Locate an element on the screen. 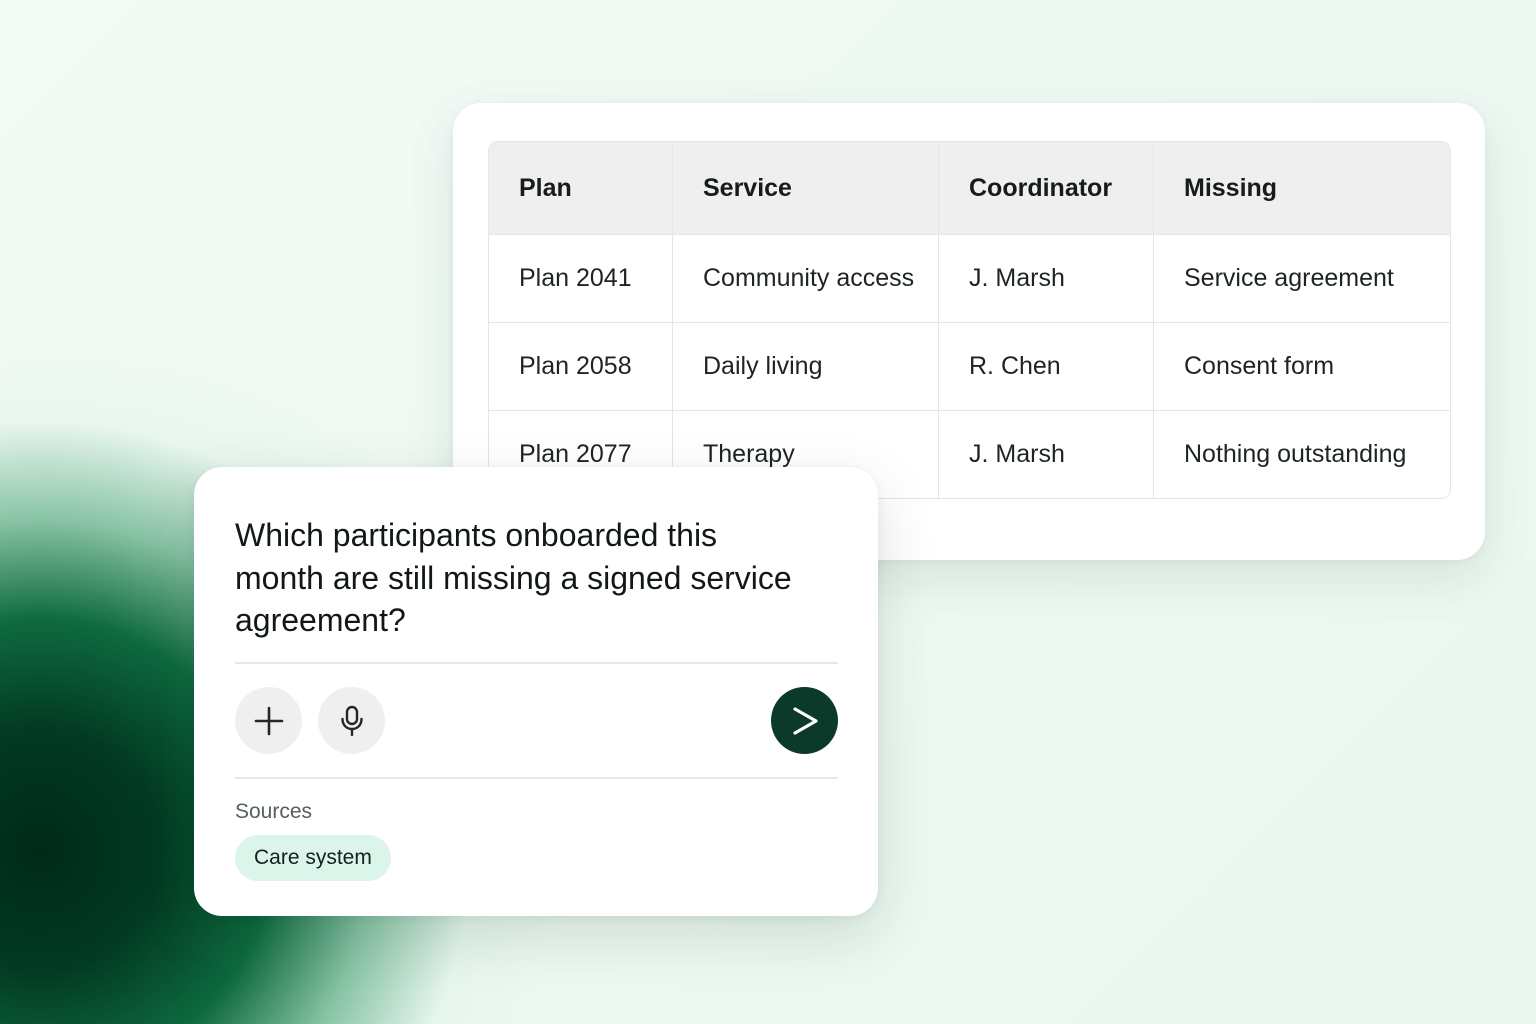 The width and height of the screenshot is (1536, 1024). plus-icon is located at coordinates (268, 720).